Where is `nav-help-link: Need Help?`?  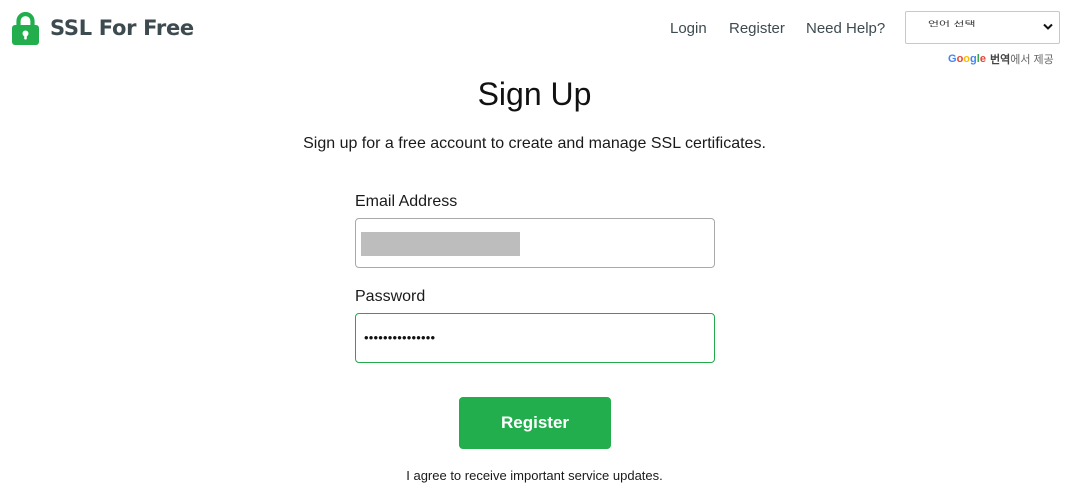 nav-help-link: Need Help? is located at coordinates (845, 28).